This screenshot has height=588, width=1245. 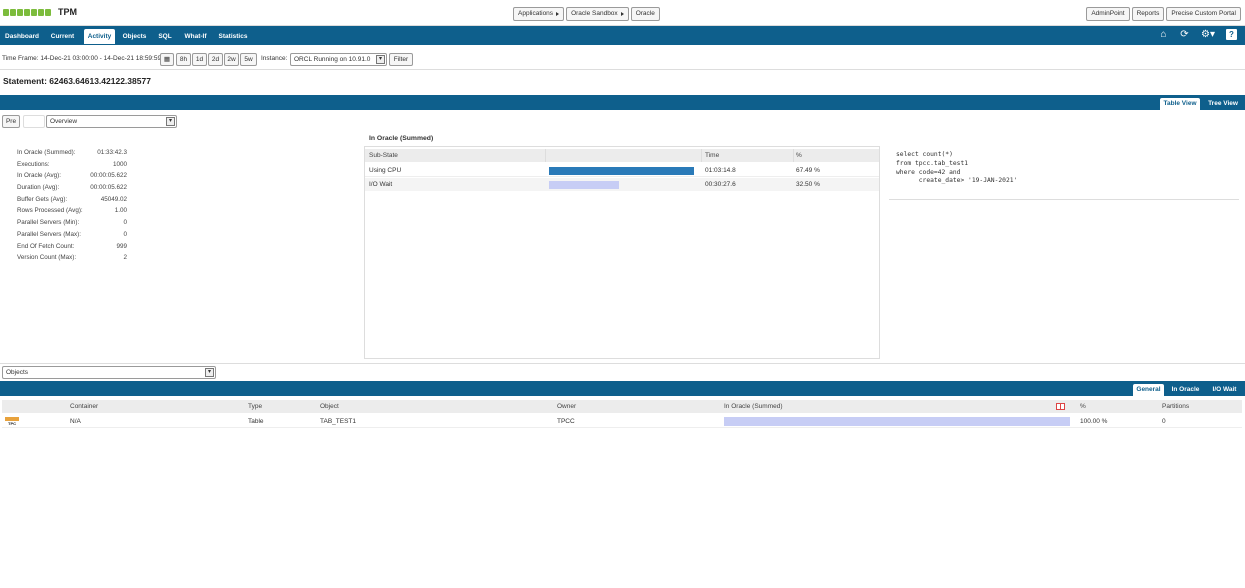 What do you see at coordinates (536, 13) in the screenshot?
I see `breadcrumb-label: Applications` at bounding box center [536, 13].